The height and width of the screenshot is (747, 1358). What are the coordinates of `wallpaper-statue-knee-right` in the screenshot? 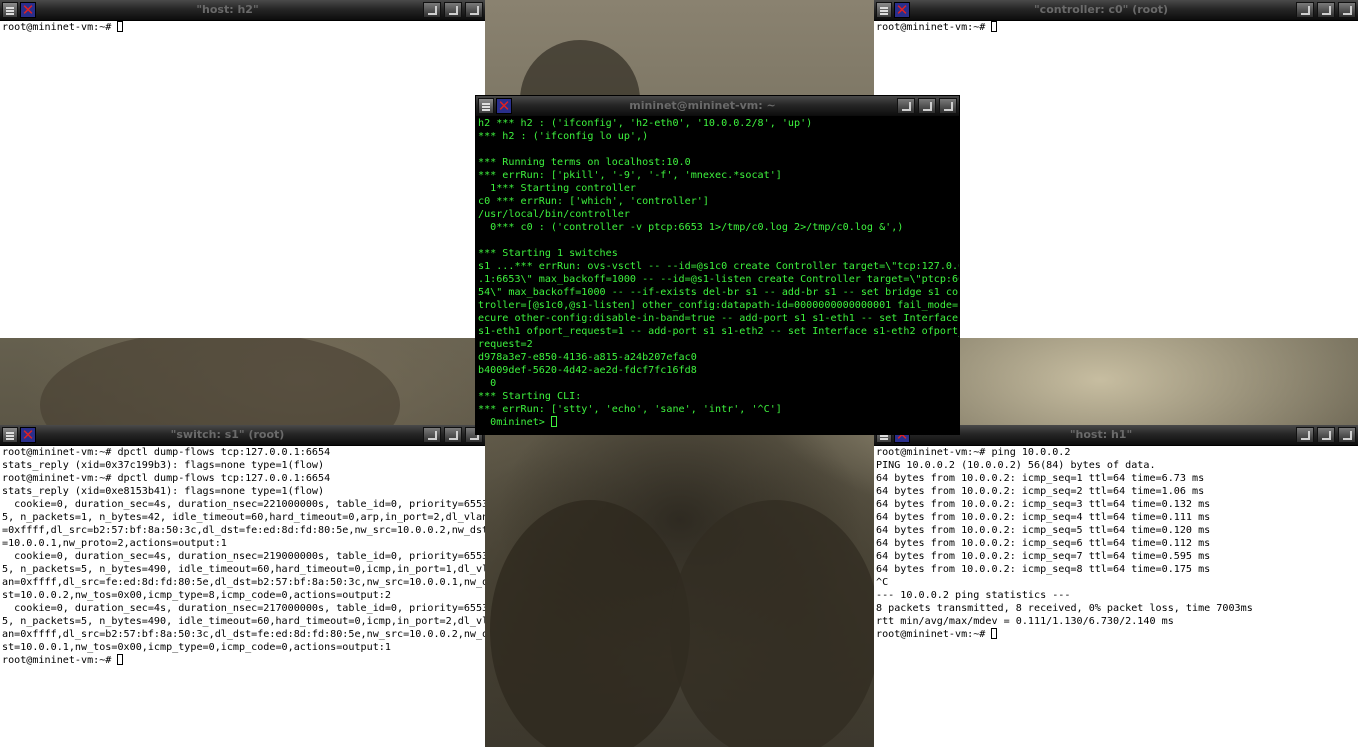 It's located at (775, 623).